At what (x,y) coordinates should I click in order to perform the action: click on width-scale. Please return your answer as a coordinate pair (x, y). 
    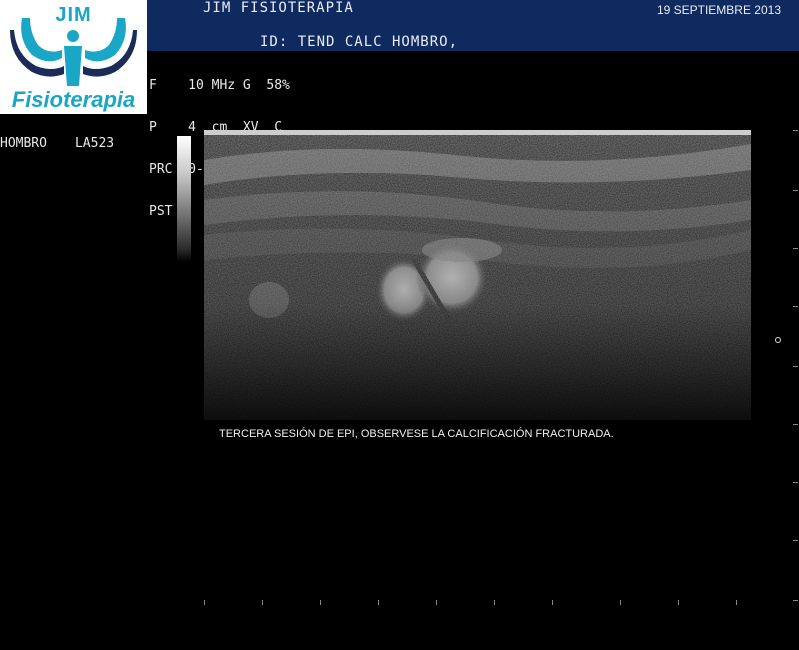
    Looking at the image, I should click on (477, 603).